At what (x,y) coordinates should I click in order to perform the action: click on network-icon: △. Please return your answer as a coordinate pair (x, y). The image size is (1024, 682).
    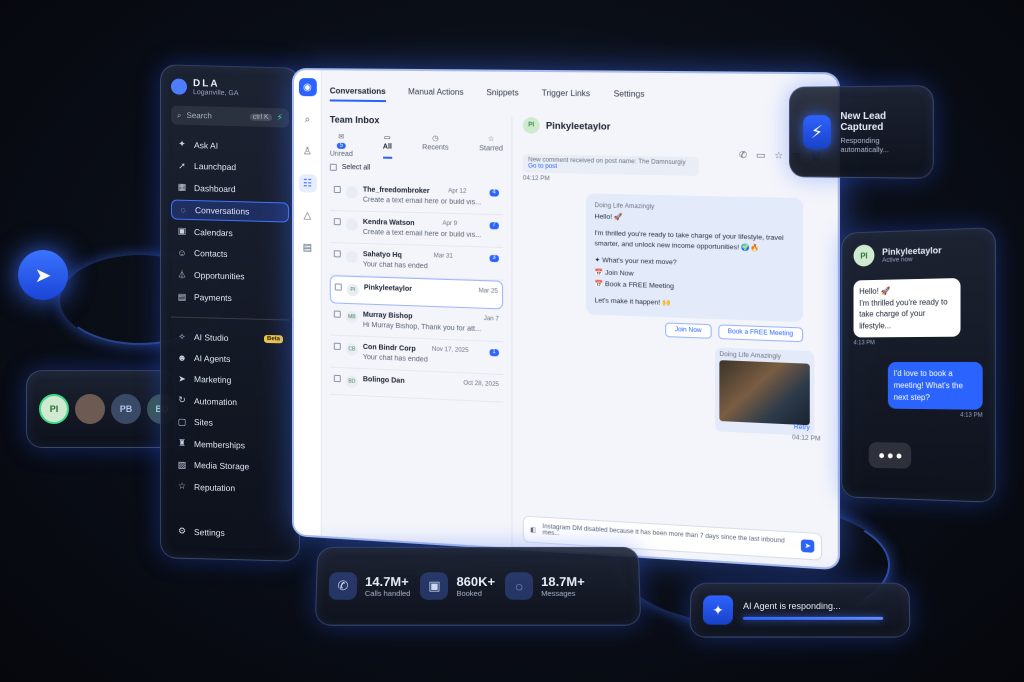
    Looking at the image, I should click on (307, 215).